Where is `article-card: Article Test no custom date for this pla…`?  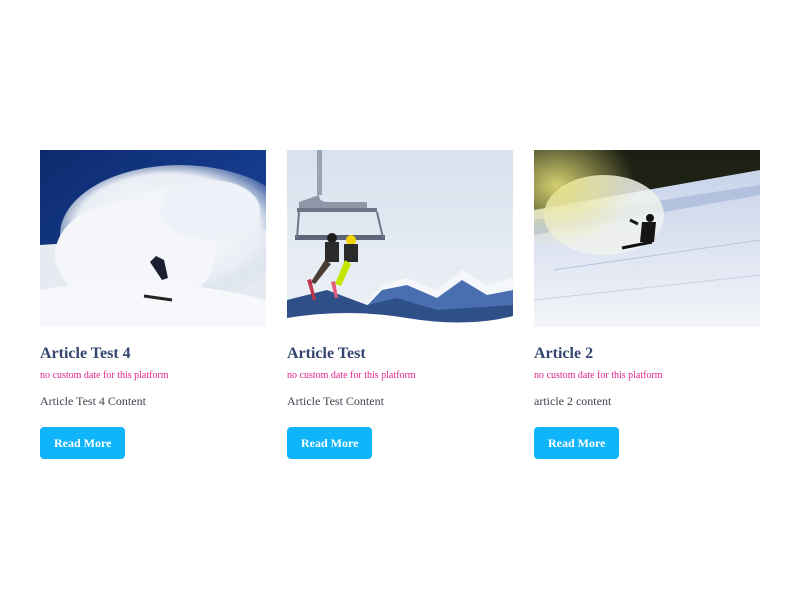
article-card: Article Test no custom date for this pla… is located at coordinates (400, 304).